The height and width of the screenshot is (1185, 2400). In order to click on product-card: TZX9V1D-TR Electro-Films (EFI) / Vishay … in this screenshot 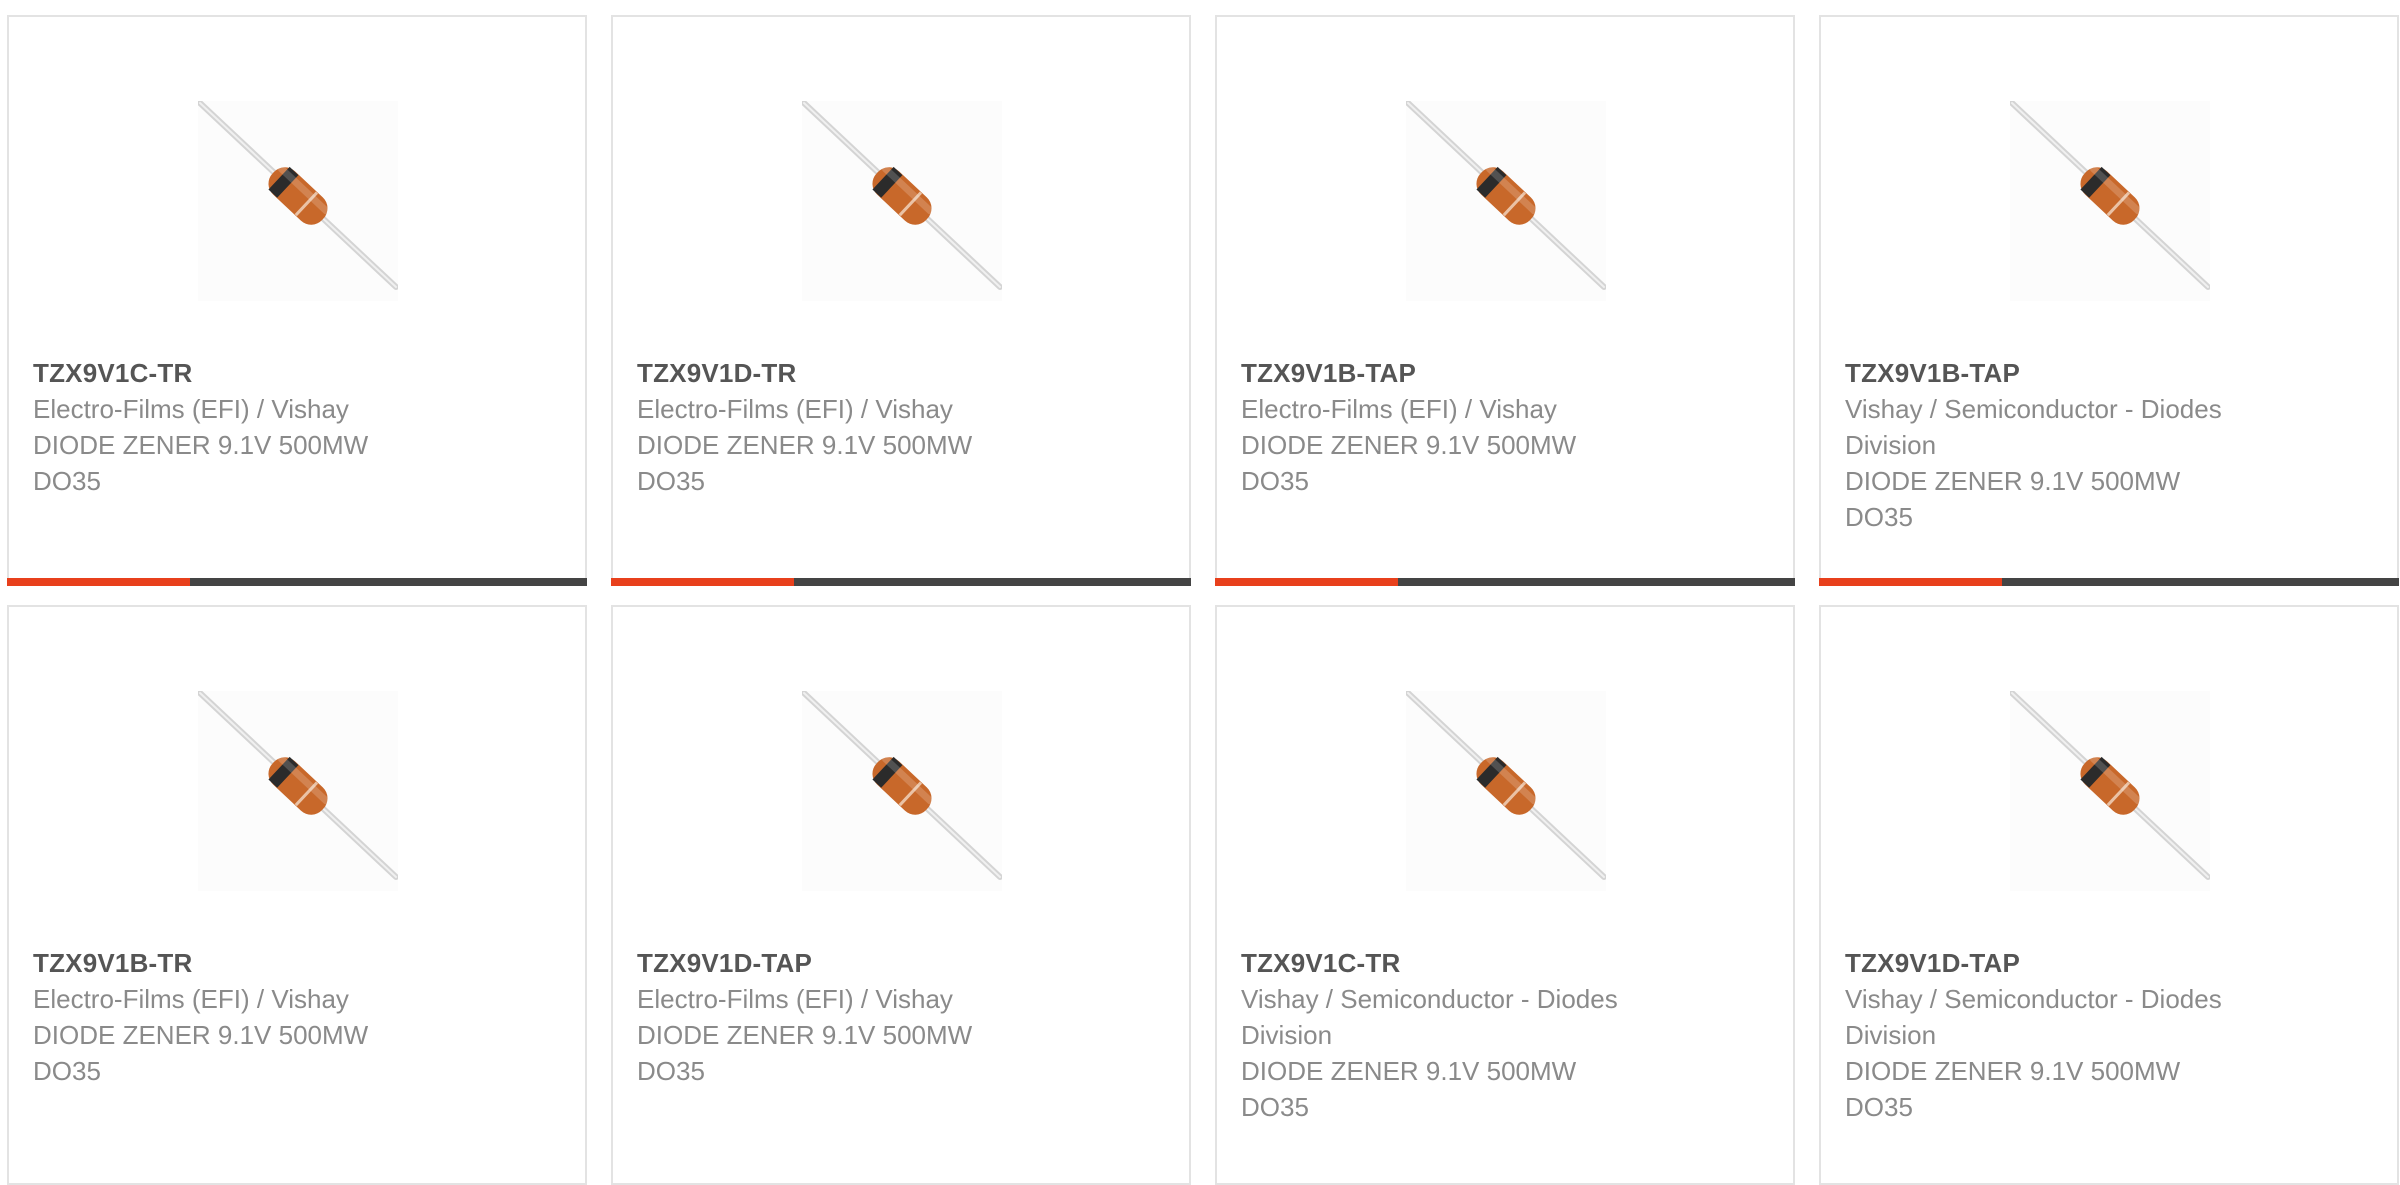, I will do `click(901, 300)`.